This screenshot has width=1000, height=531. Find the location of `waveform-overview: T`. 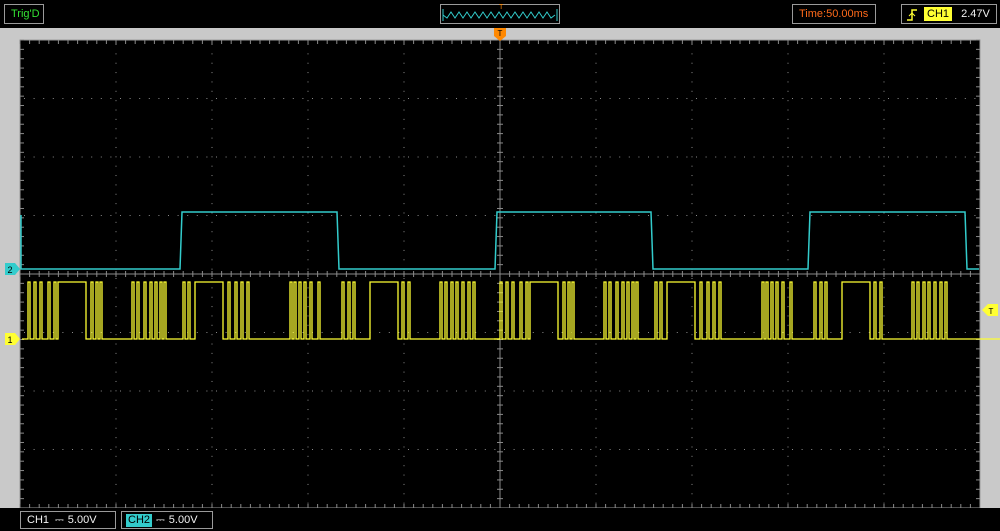

waveform-overview: T is located at coordinates (500, 14).